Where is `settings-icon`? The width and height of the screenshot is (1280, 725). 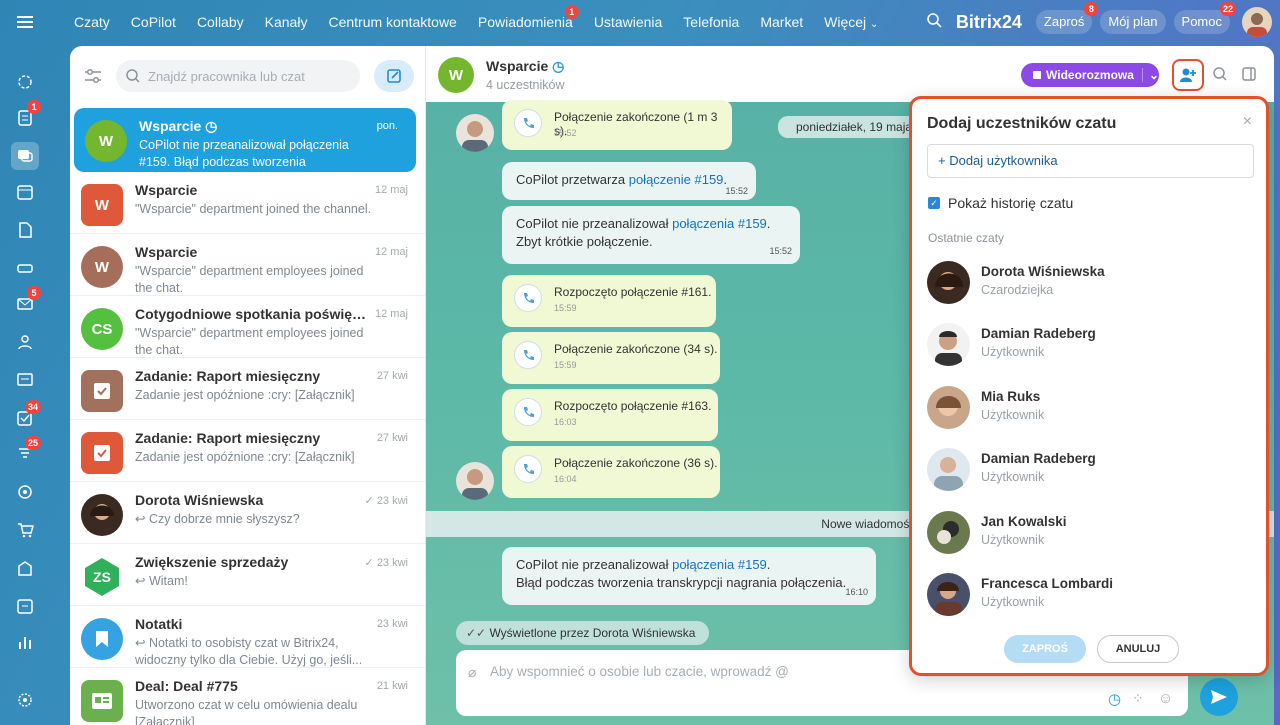
settings-icon is located at coordinates (25, 700).